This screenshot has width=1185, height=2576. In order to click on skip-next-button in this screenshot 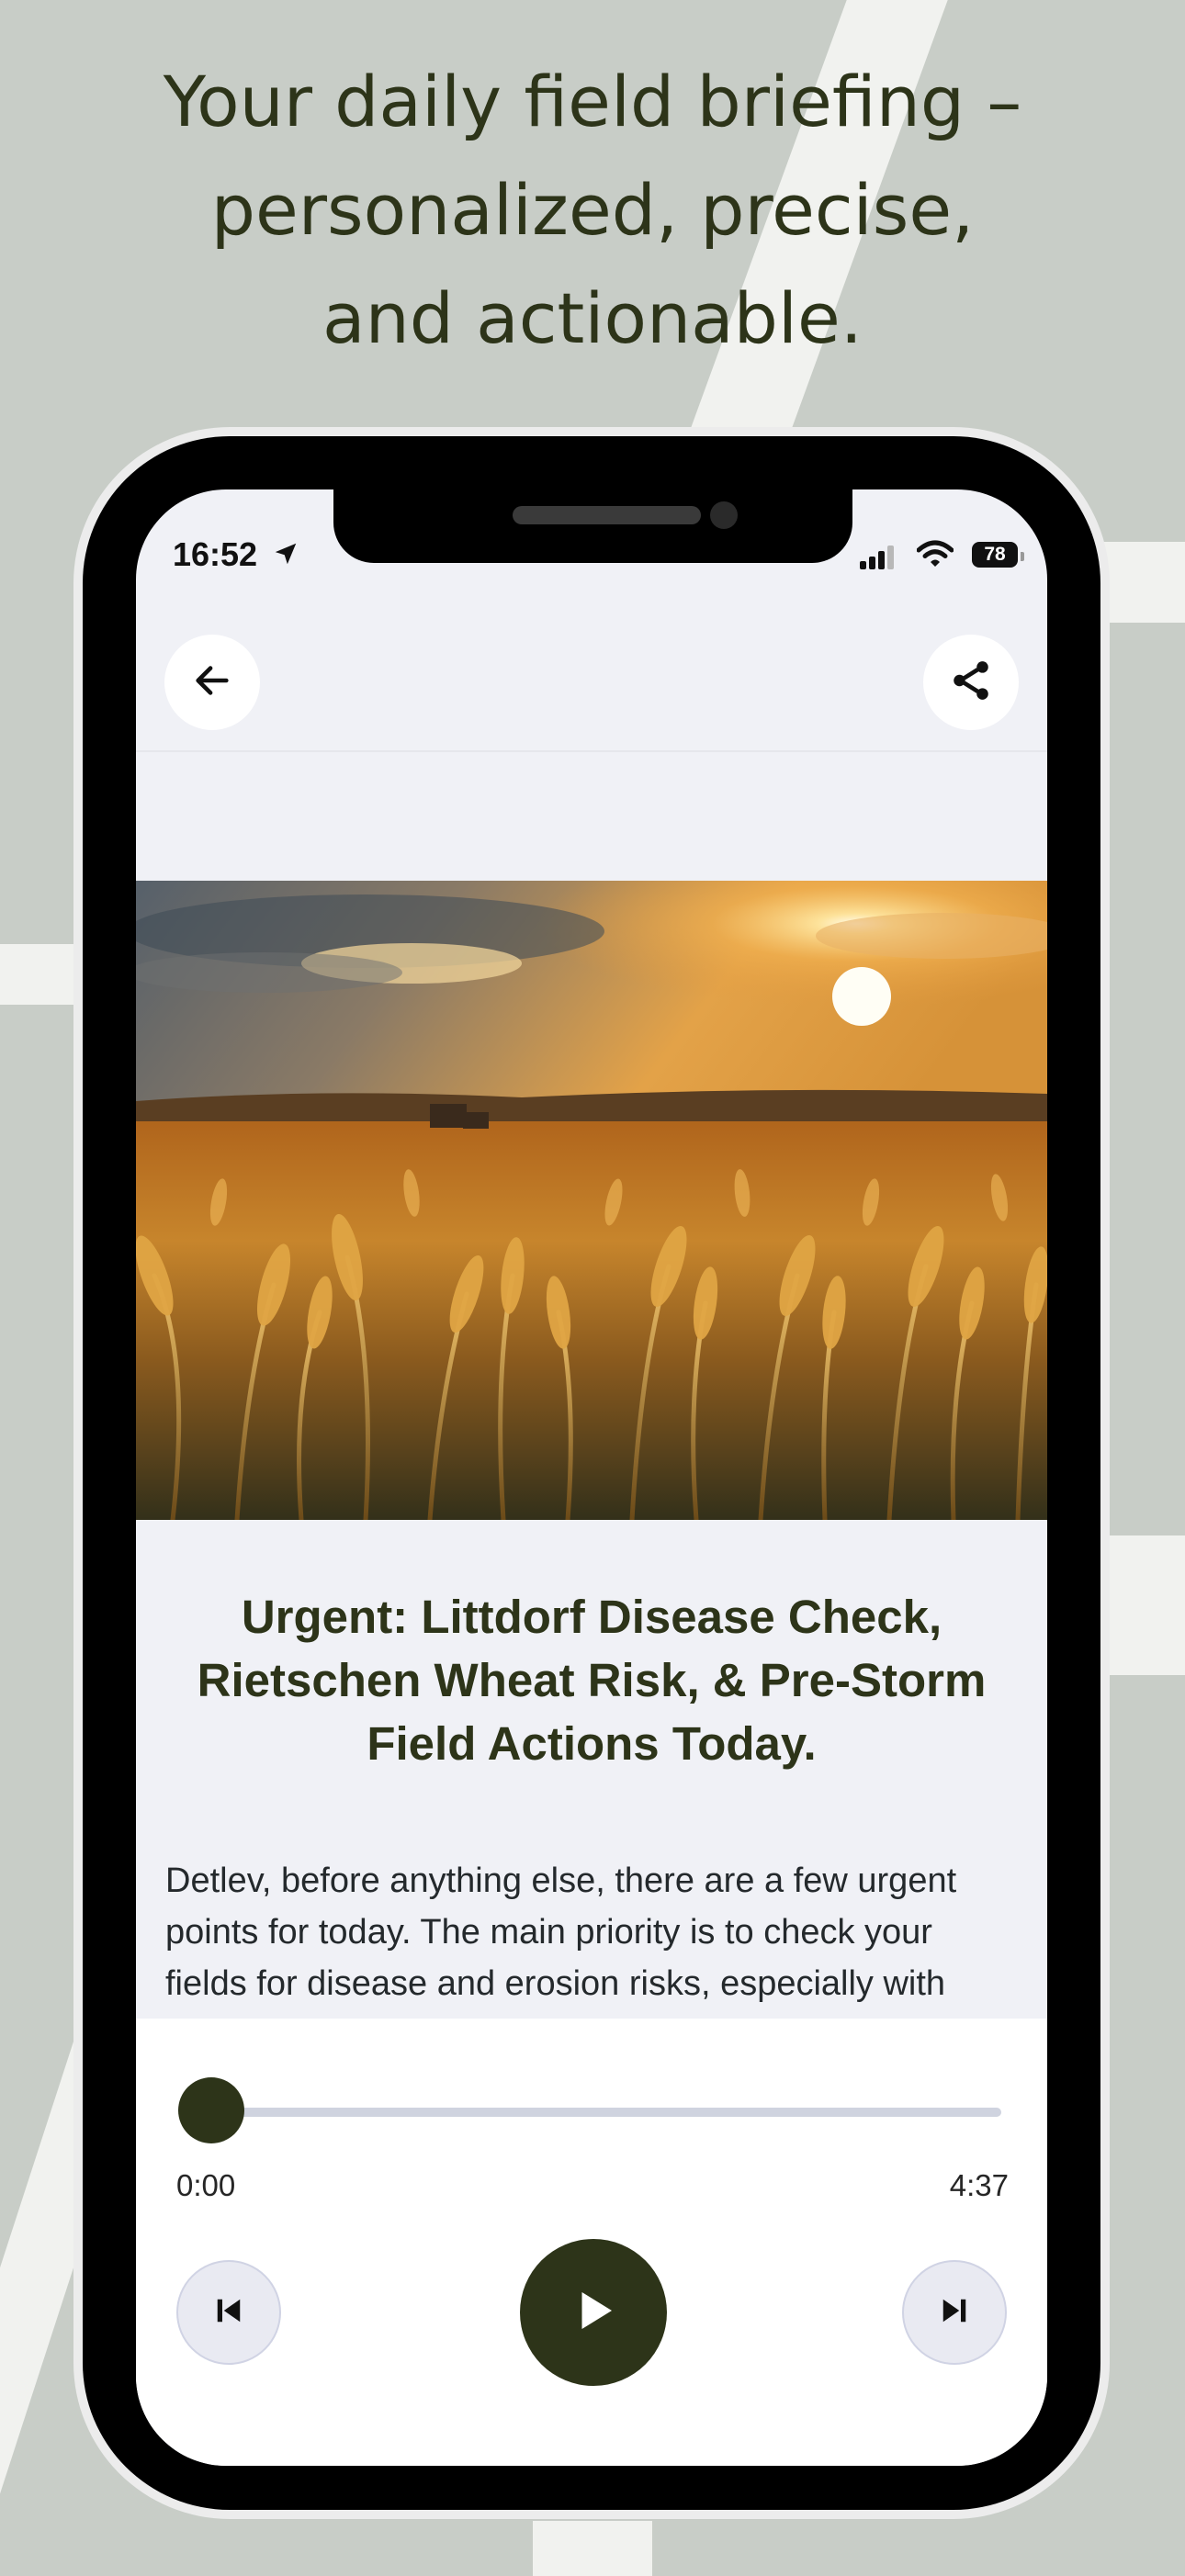, I will do `click(954, 2312)`.